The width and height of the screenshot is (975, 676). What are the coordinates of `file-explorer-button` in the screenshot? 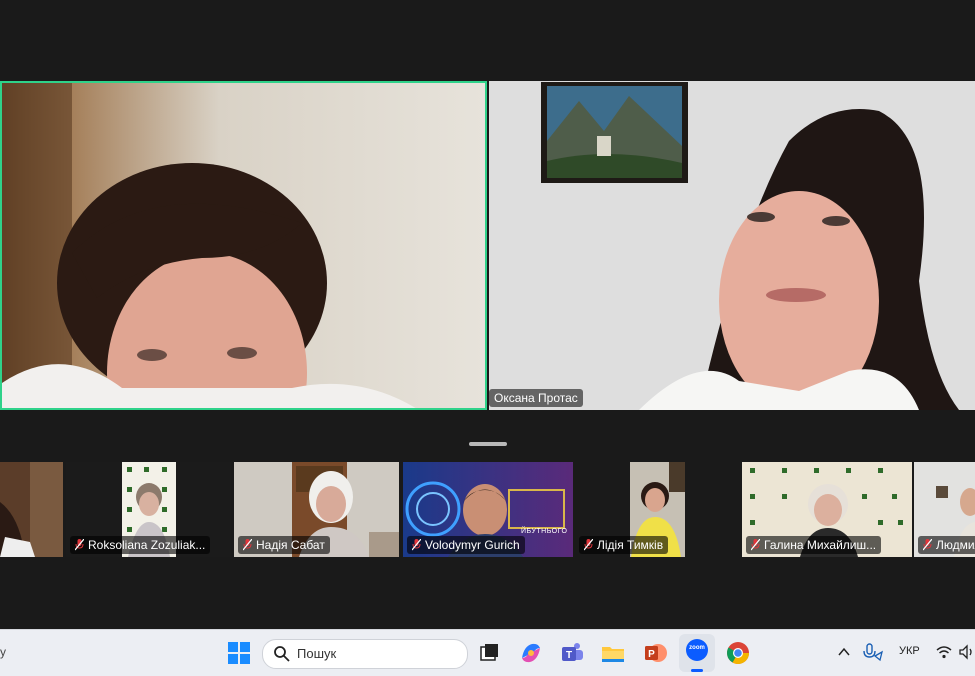 It's located at (613, 653).